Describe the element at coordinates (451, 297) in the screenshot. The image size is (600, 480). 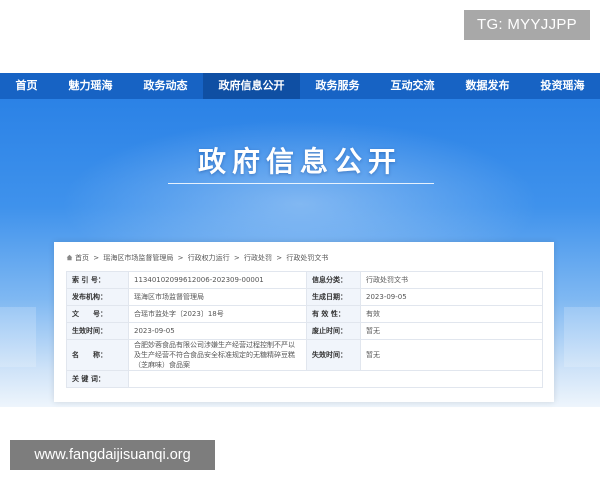
I see `created-value: 2023-09-05` at that location.